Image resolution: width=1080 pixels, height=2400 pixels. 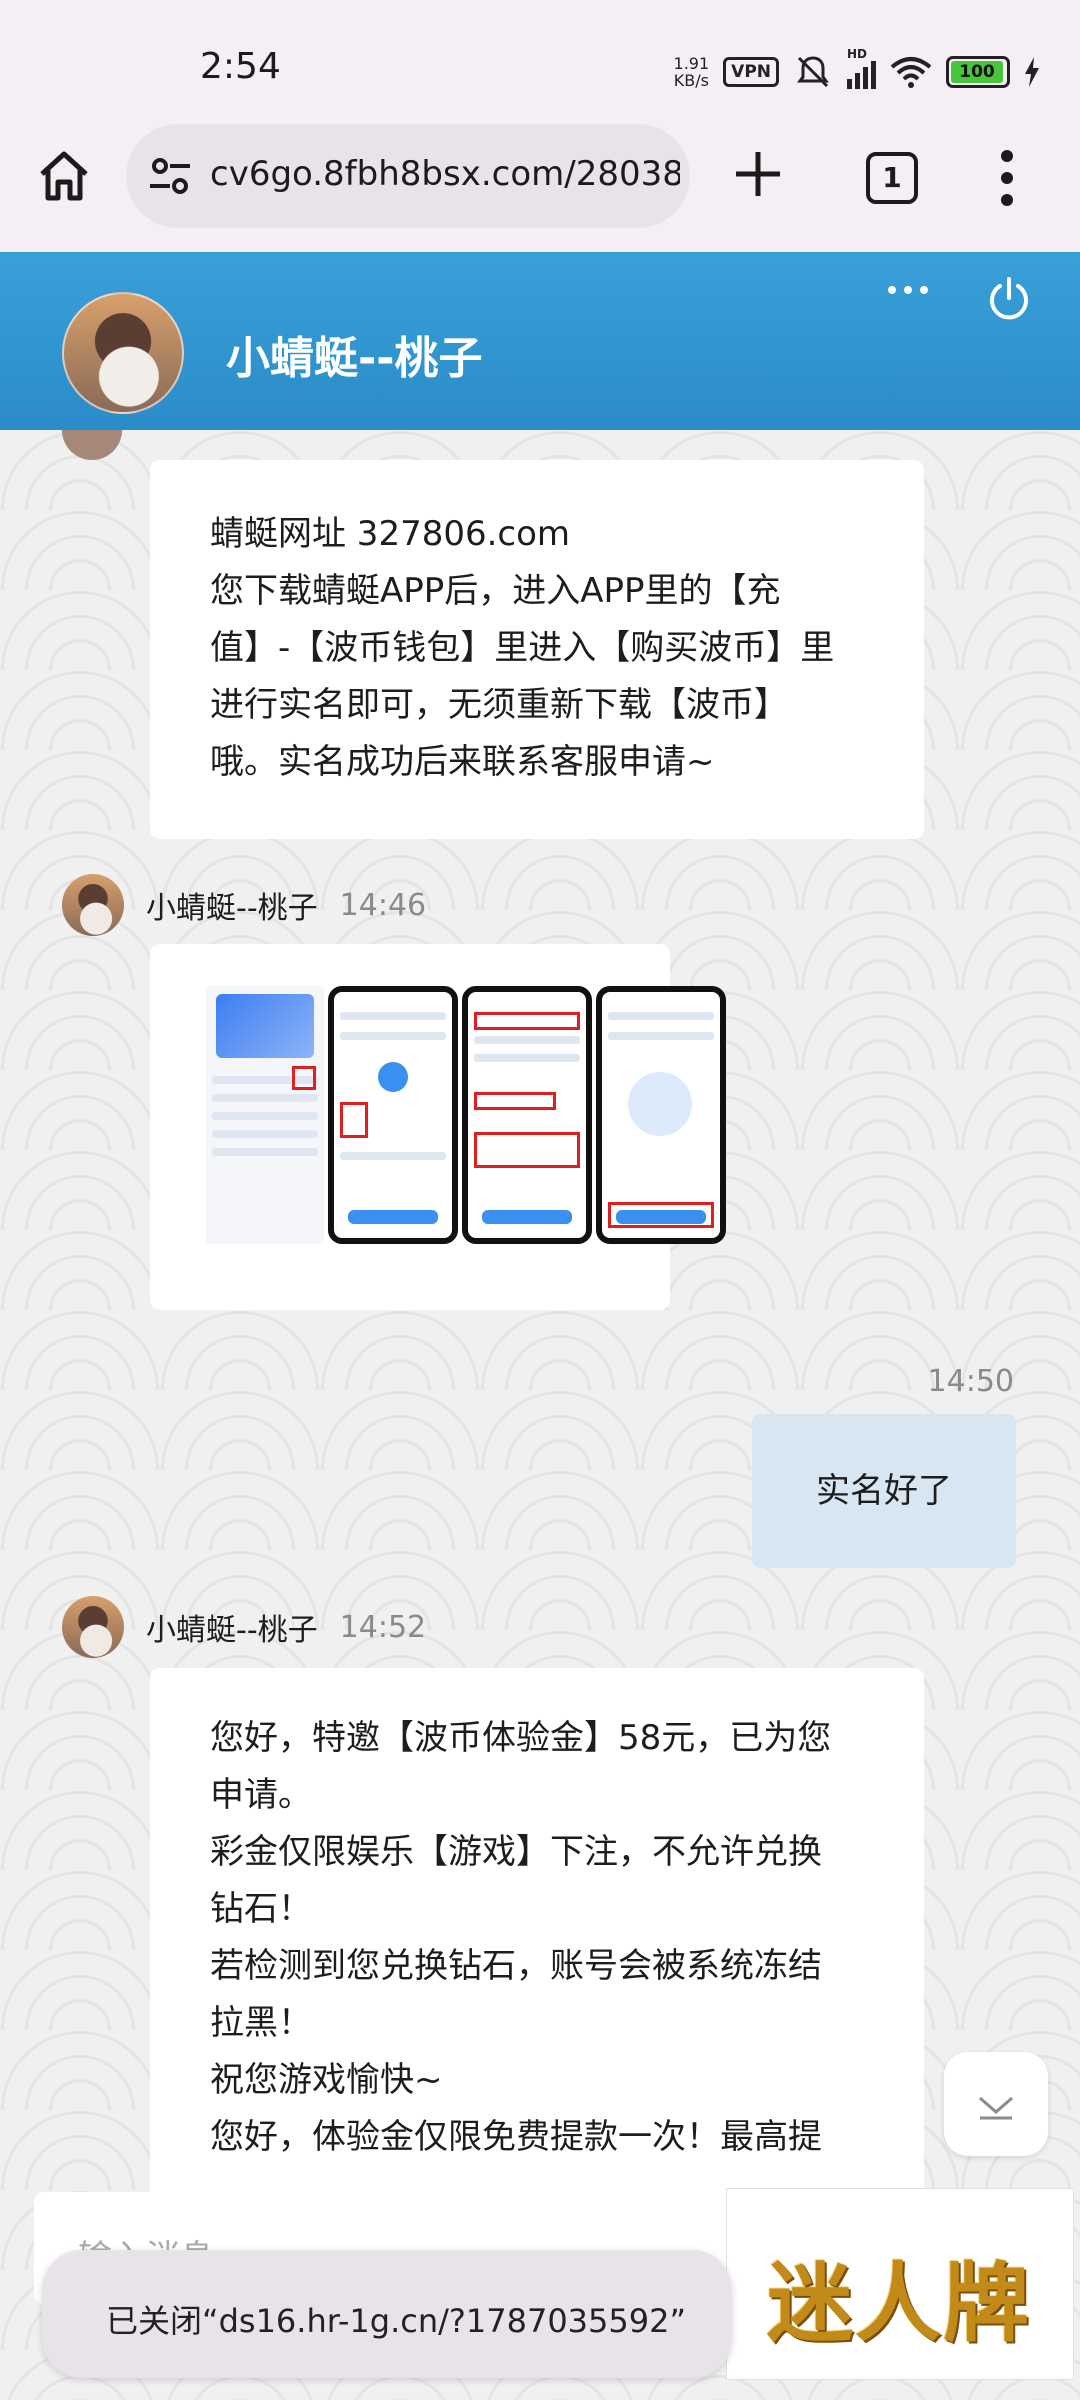 I want to click on mute-bell-icon, so click(x=813, y=72).